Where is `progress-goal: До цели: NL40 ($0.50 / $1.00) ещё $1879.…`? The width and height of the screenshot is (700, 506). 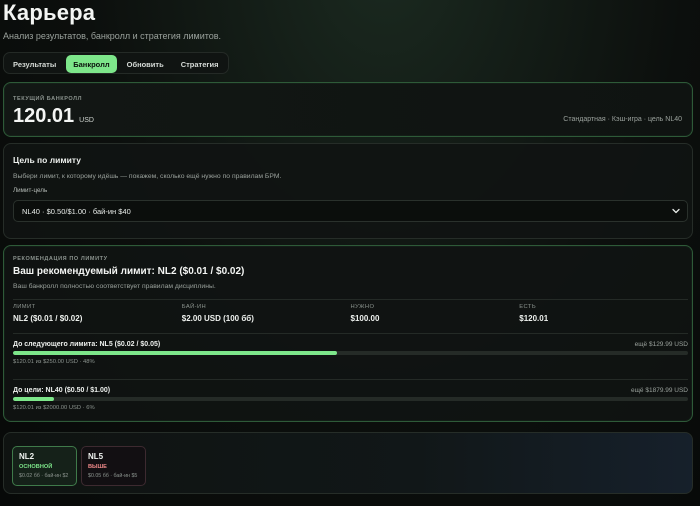 progress-goal: До цели: NL40 ($0.50 / $1.00) ещё $1879.… is located at coordinates (350, 399).